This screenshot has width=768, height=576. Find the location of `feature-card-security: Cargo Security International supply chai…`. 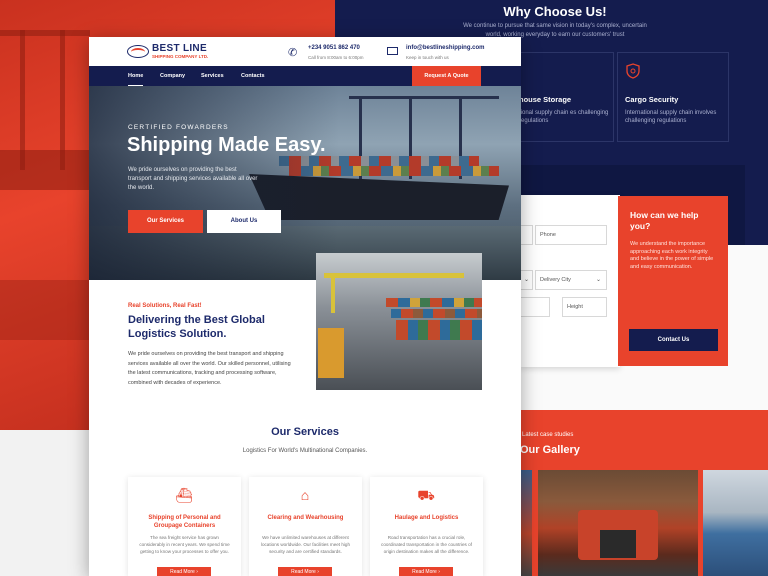

feature-card-security: Cargo Security International supply chai… is located at coordinates (673, 97).